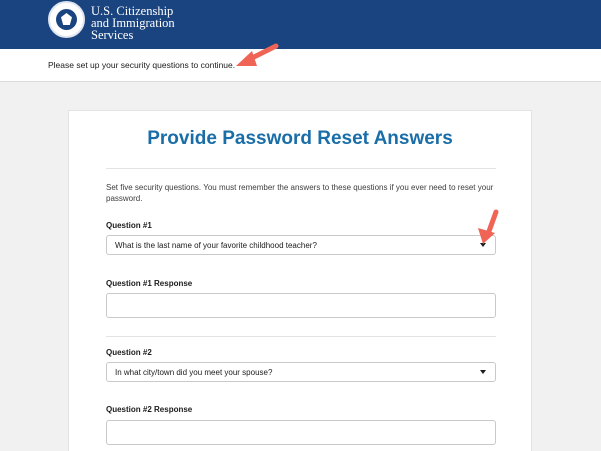 The height and width of the screenshot is (451, 601). Describe the element at coordinates (301, 336) in the screenshot. I see `question-divider` at that location.